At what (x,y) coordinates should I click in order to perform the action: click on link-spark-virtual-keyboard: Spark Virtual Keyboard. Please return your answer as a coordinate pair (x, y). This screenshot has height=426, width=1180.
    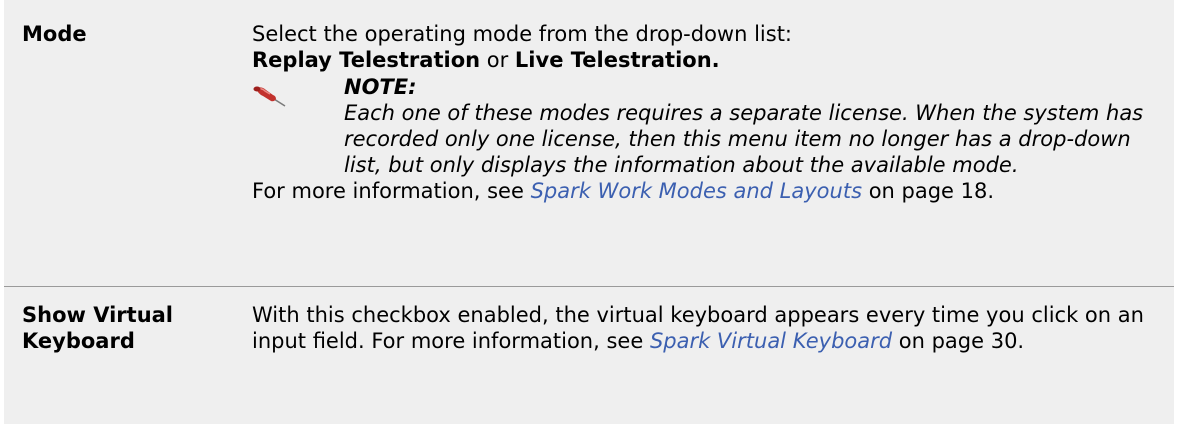
    Looking at the image, I should click on (771, 341).